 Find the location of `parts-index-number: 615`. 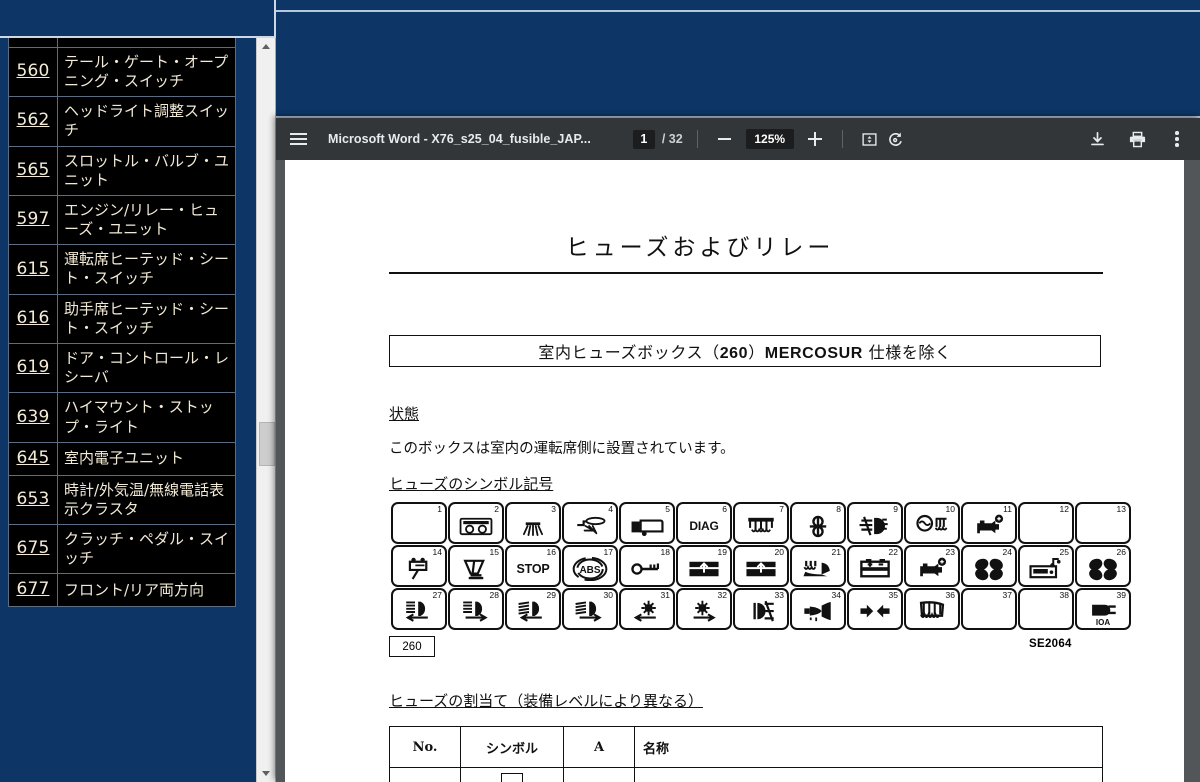

parts-index-number: 615 is located at coordinates (33, 269).